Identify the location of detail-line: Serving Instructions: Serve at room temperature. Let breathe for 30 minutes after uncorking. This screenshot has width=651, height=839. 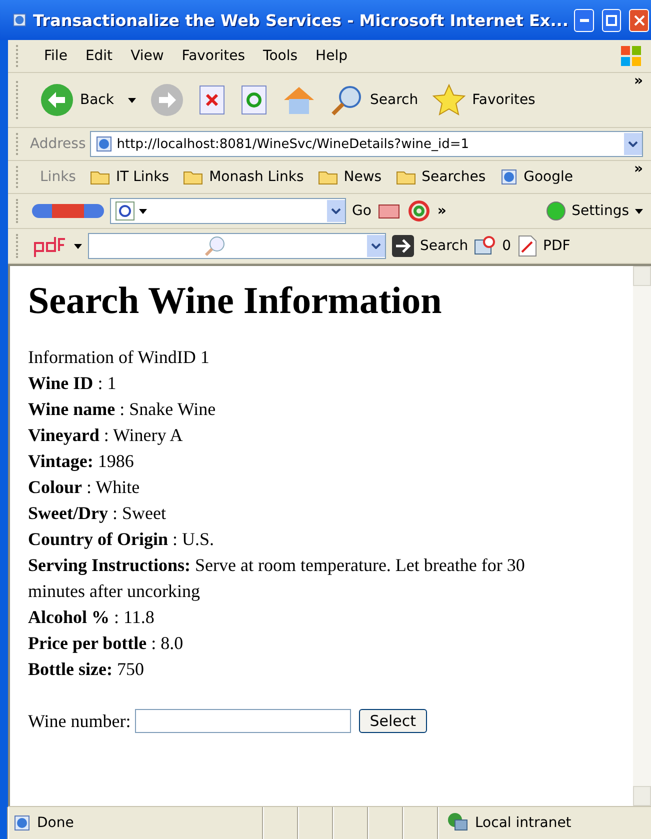
(277, 578).